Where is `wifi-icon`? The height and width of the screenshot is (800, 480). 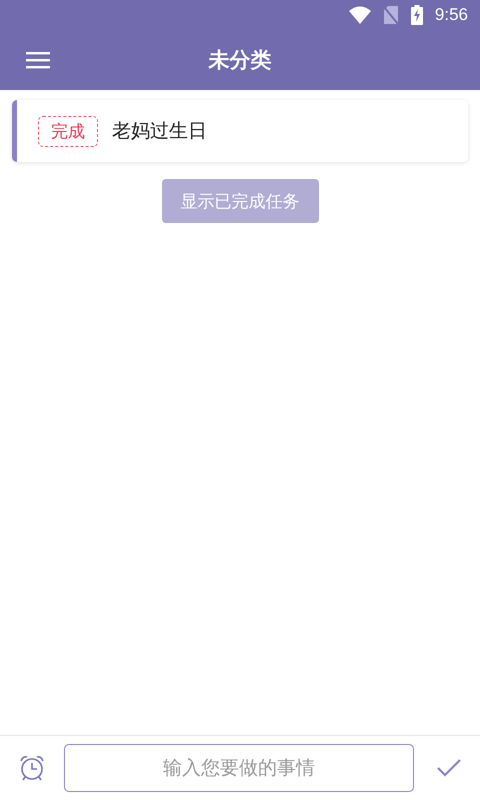
wifi-icon is located at coordinates (359, 15).